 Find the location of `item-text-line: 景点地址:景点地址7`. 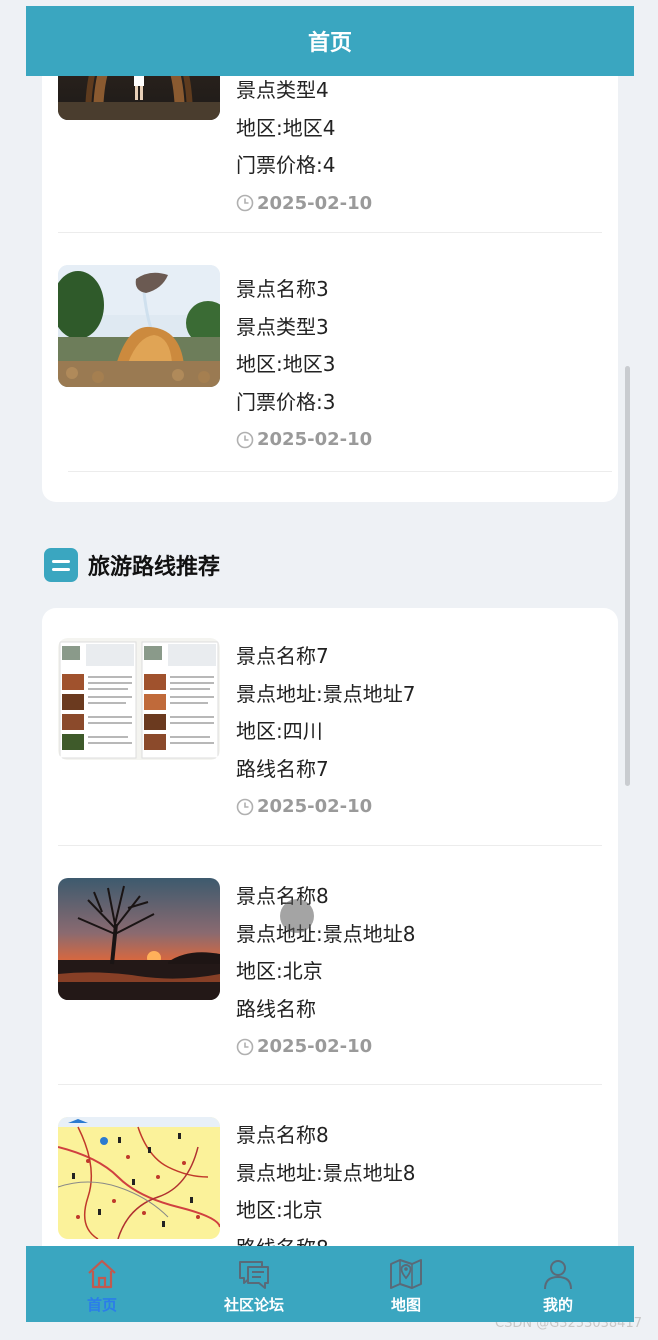

item-text-line: 景点地址:景点地址7 is located at coordinates (326, 693).